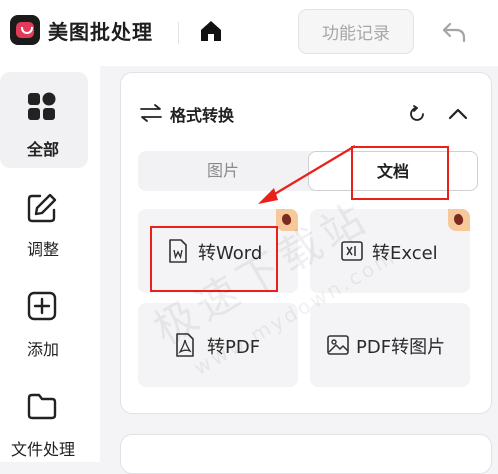  What do you see at coordinates (223, 171) in the screenshot?
I see `tab-image: 图片` at bounding box center [223, 171].